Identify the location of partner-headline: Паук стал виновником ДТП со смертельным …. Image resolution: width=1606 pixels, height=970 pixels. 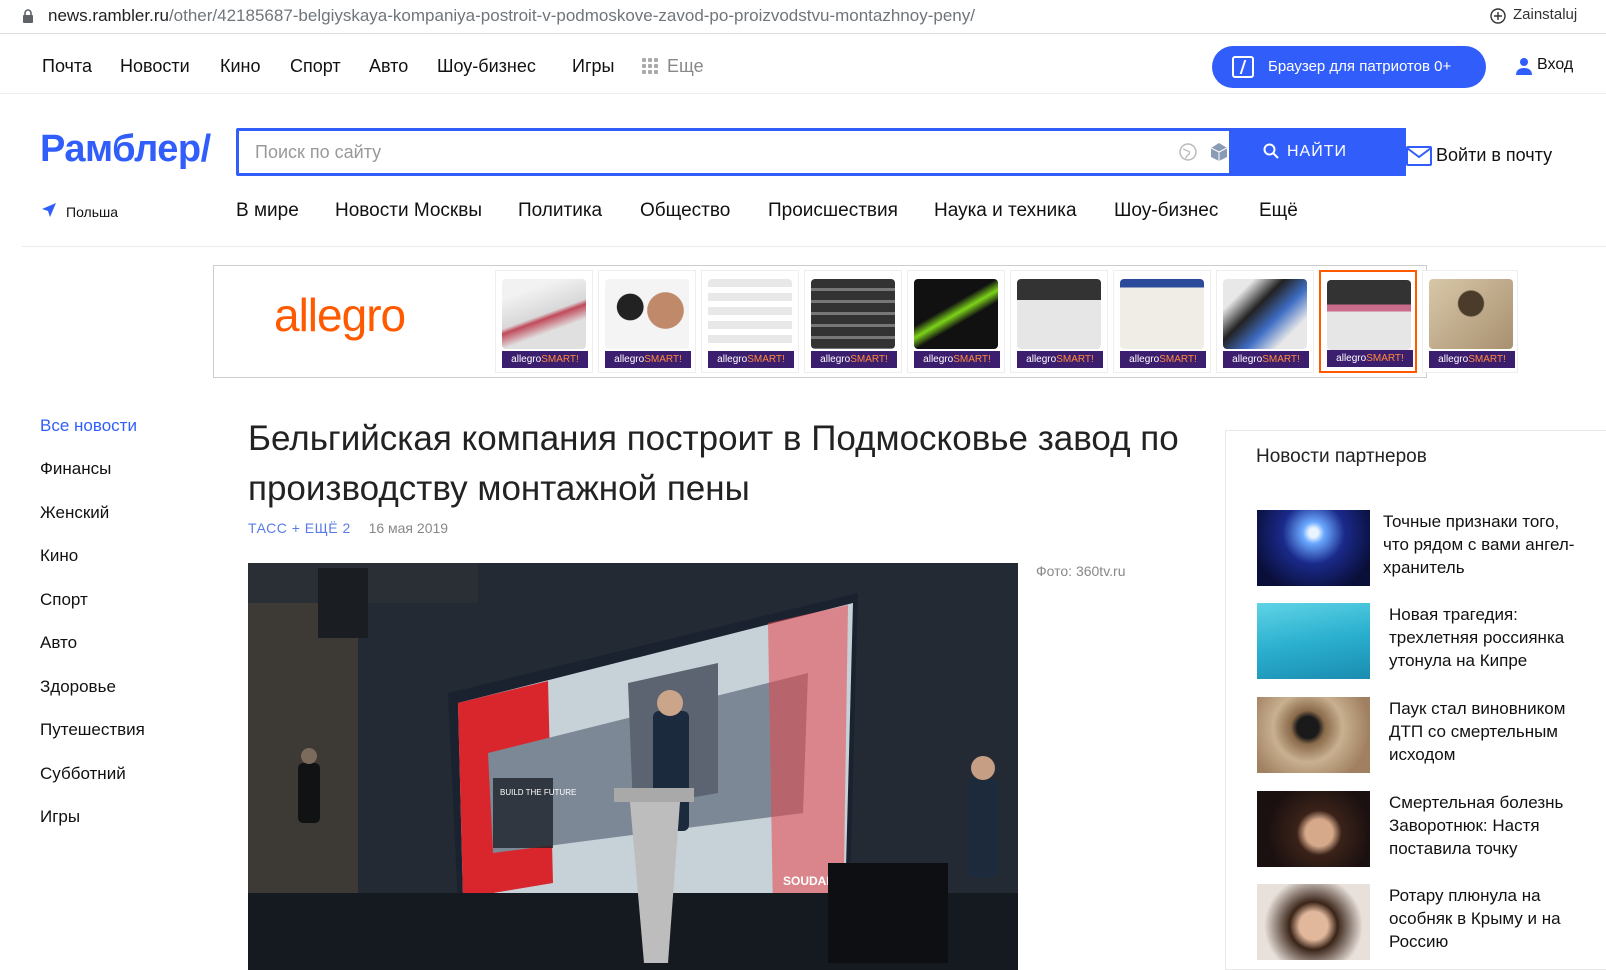
(1489, 731).